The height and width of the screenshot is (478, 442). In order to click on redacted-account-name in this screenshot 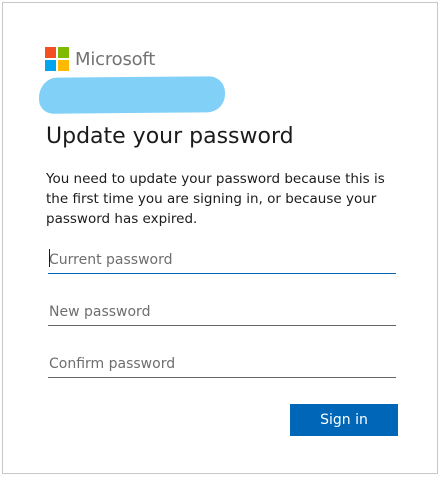, I will do `click(132, 95)`.